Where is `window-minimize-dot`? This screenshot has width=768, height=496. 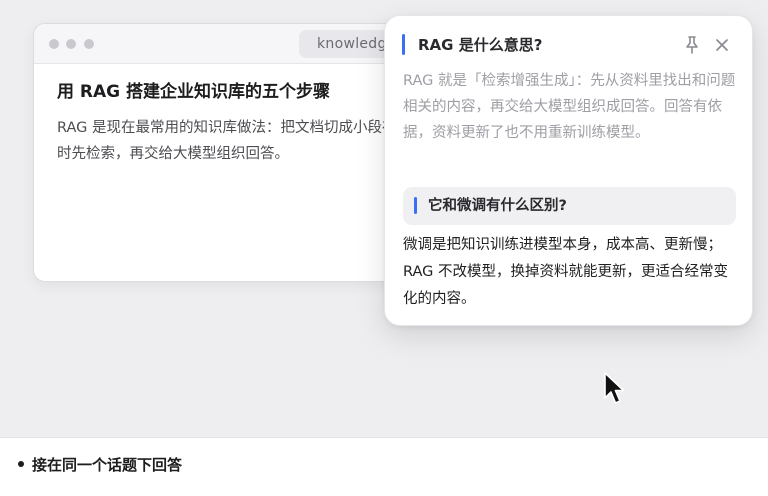
window-minimize-dot is located at coordinates (71, 44).